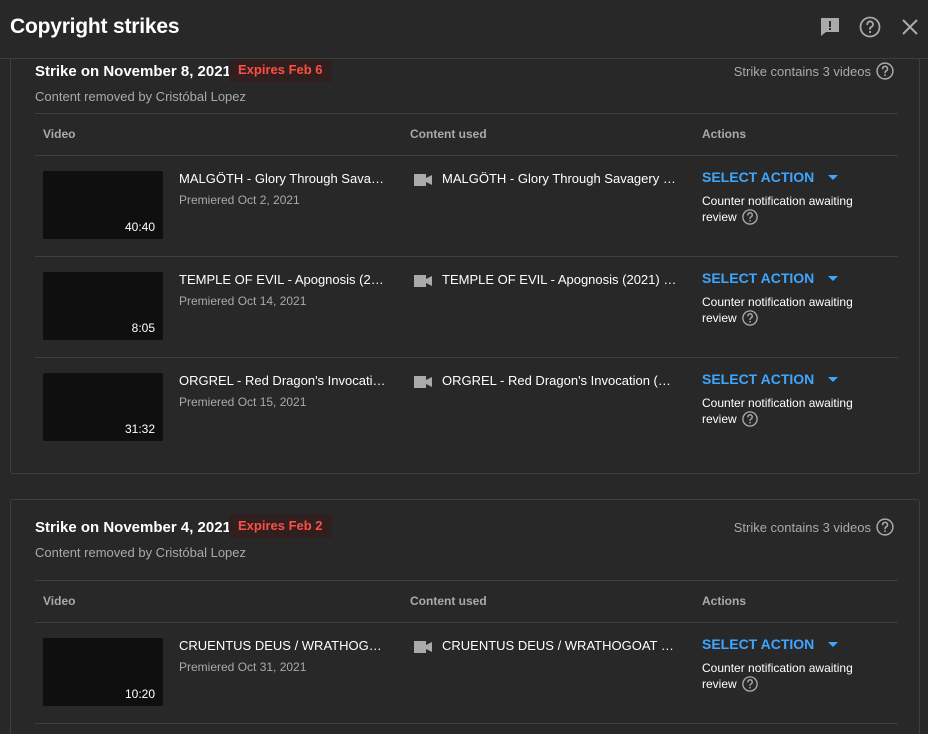  Describe the element at coordinates (280, 70) in the screenshot. I see `expires-badge: Expires Feb 6` at that location.